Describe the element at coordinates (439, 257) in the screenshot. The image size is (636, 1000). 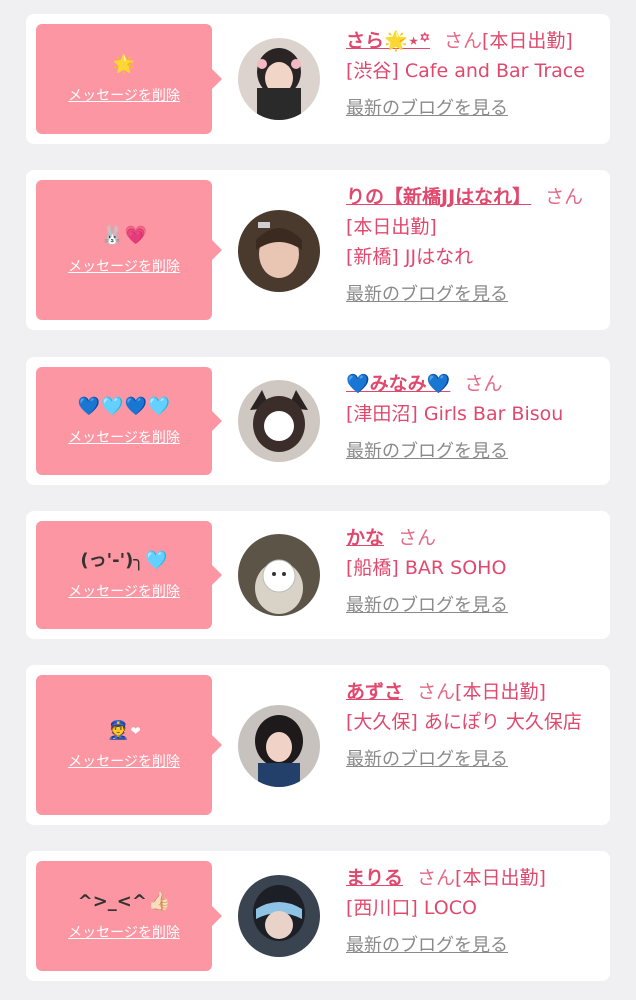
I see `shop-name: JJはなれ` at that location.